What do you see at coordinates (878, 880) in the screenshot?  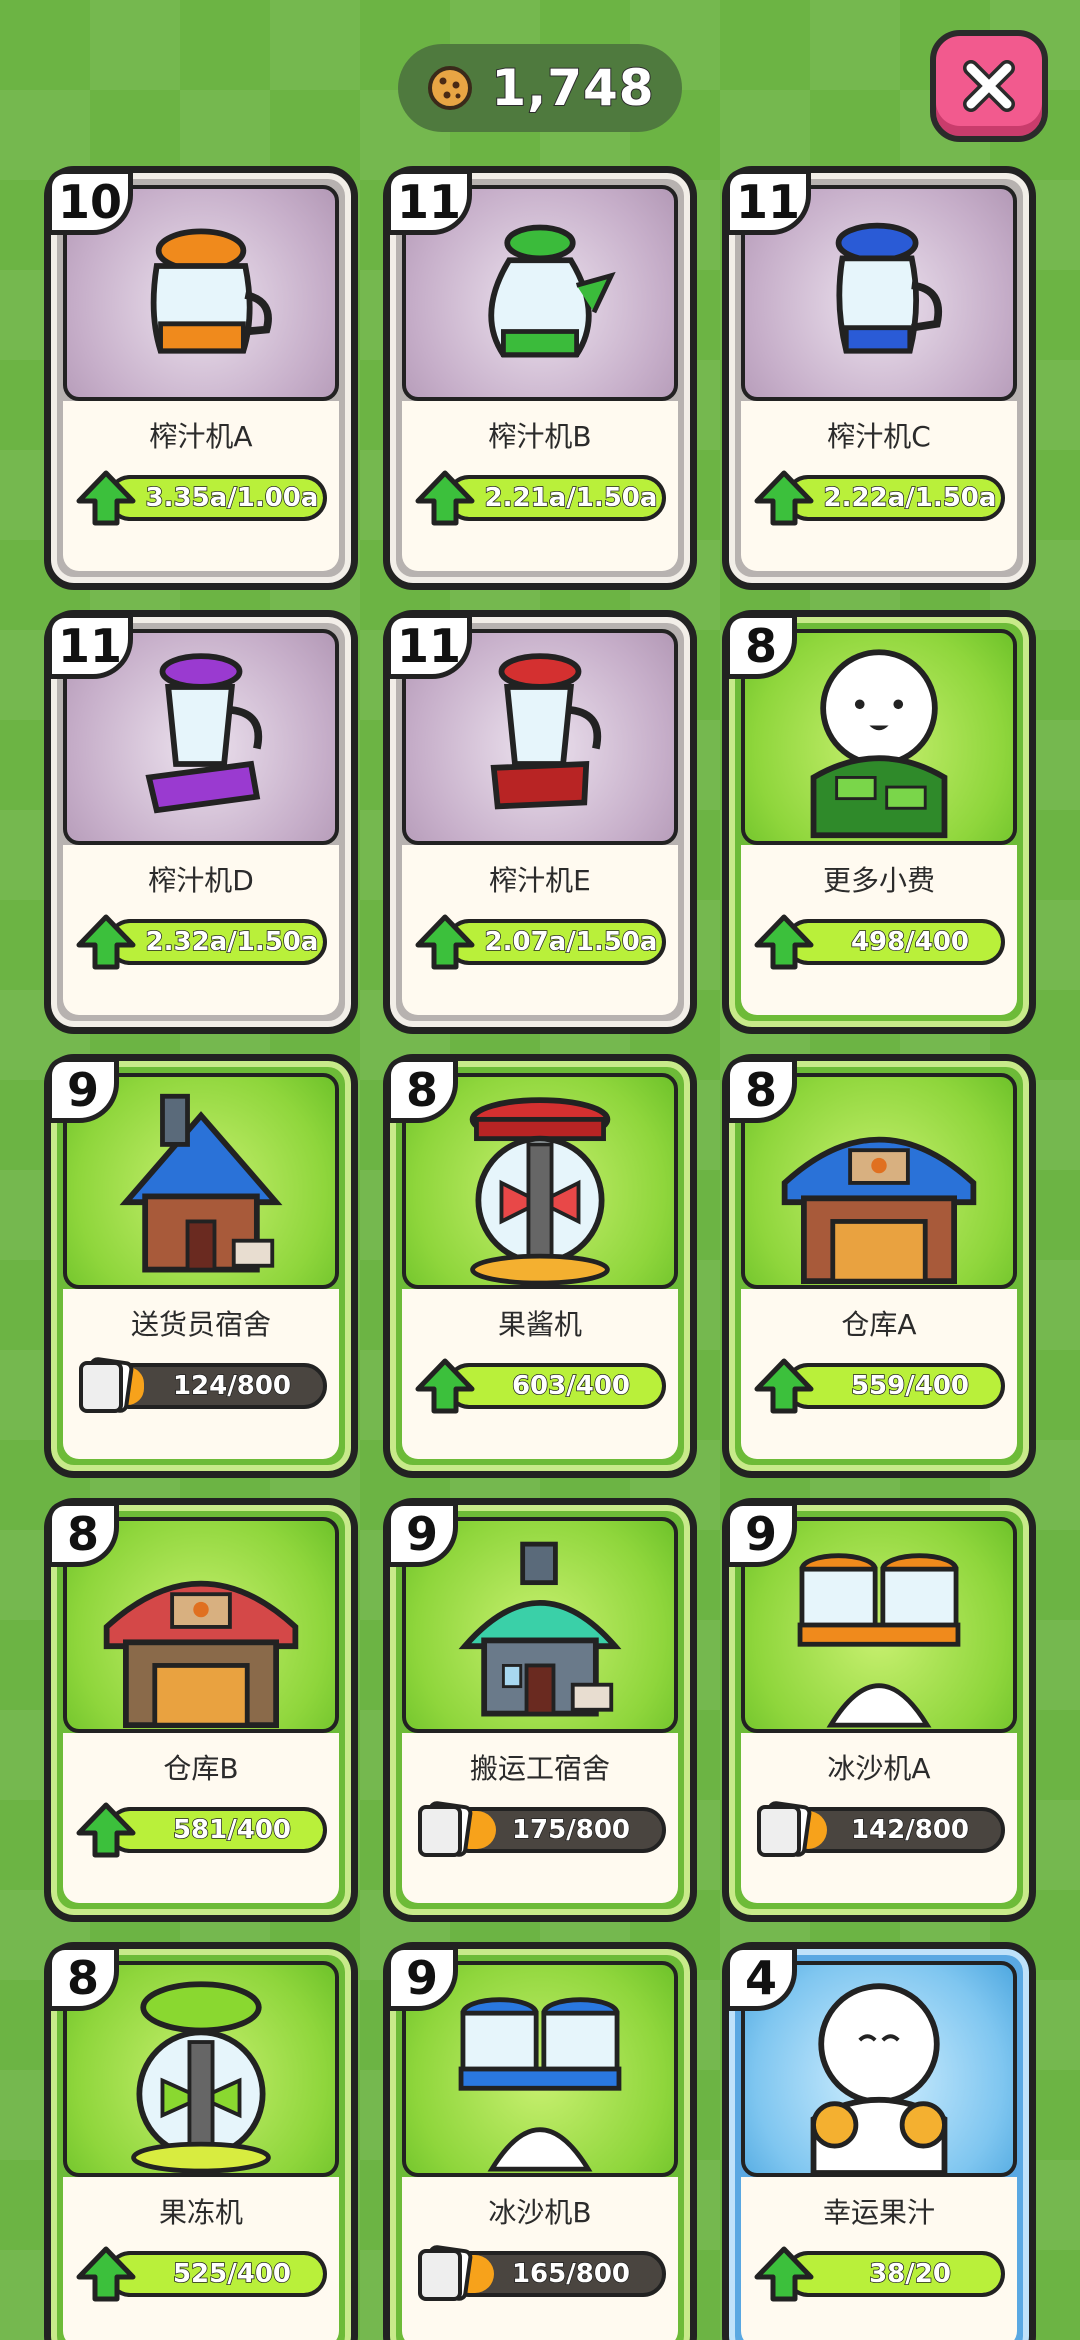 I see `card-name: 更多小费` at bounding box center [878, 880].